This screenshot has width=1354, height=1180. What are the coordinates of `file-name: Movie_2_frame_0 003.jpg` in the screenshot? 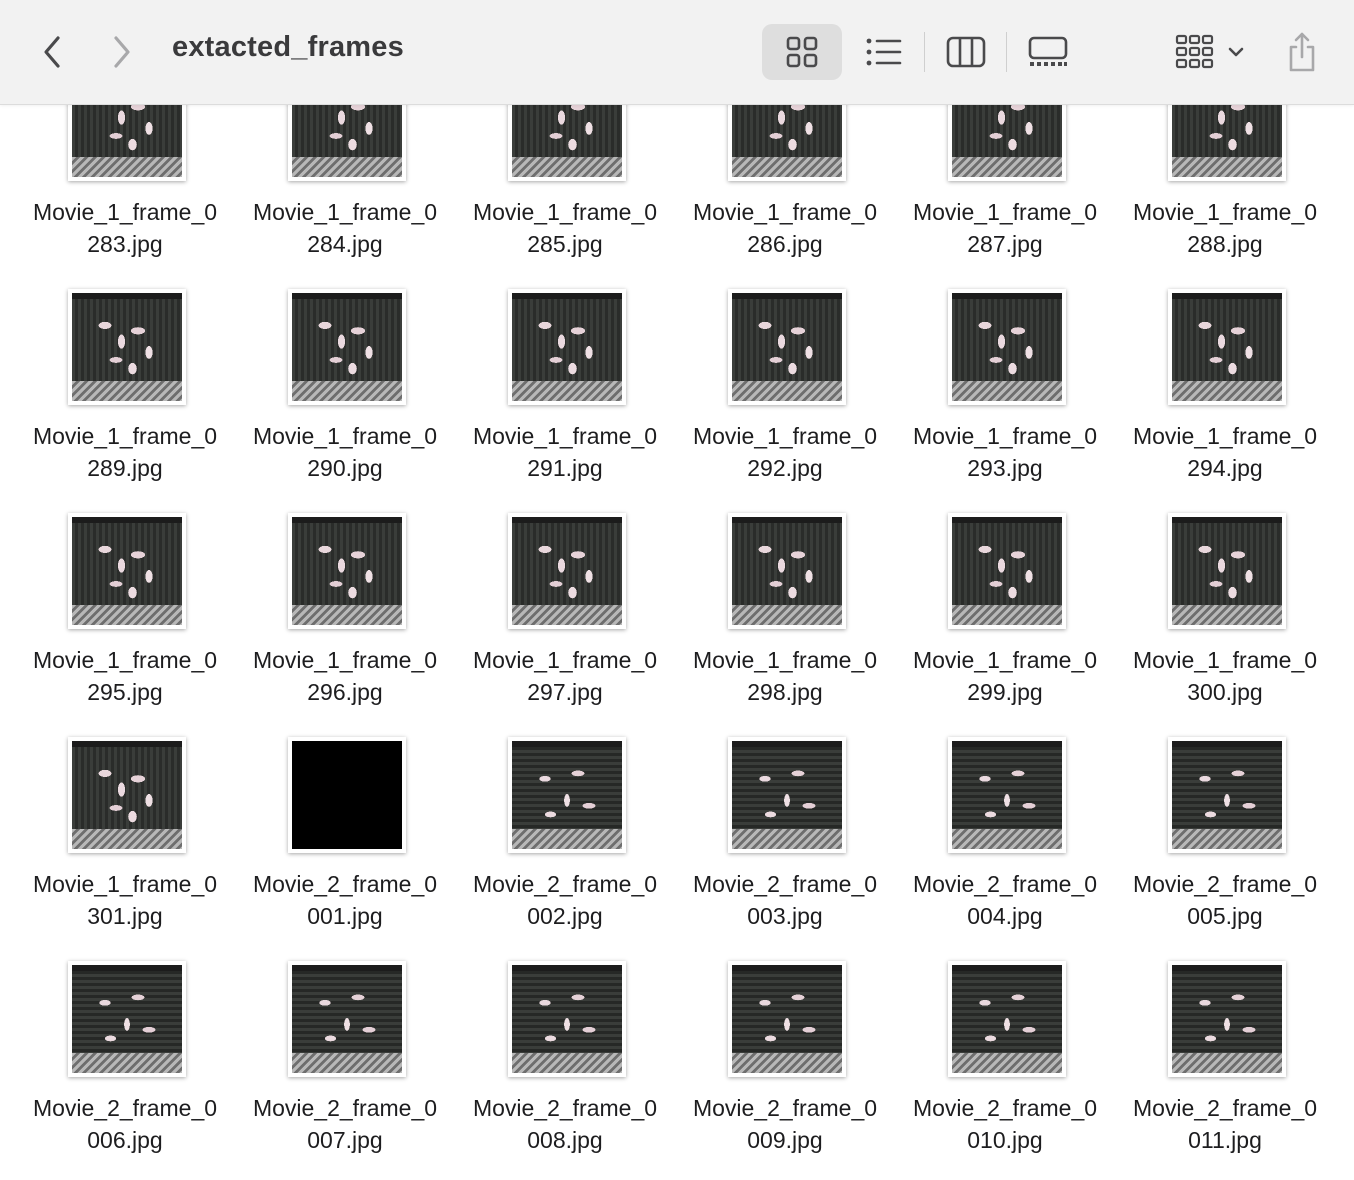 It's located at (785, 900).